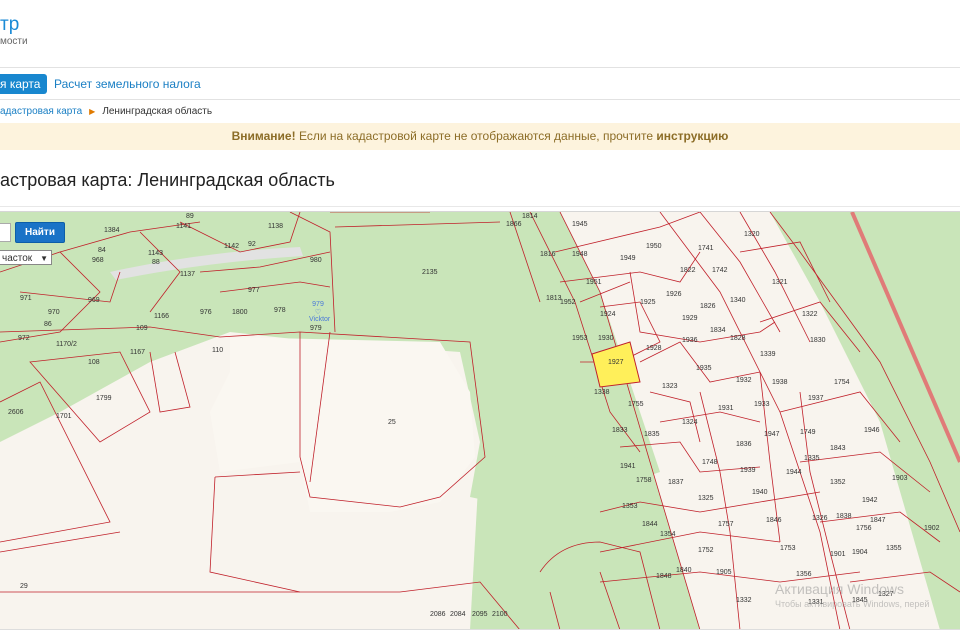  What do you see at coordinates (774, 520) in the screenshot?
I see `parcel-label: 1846` at bounding box center [774, 520].